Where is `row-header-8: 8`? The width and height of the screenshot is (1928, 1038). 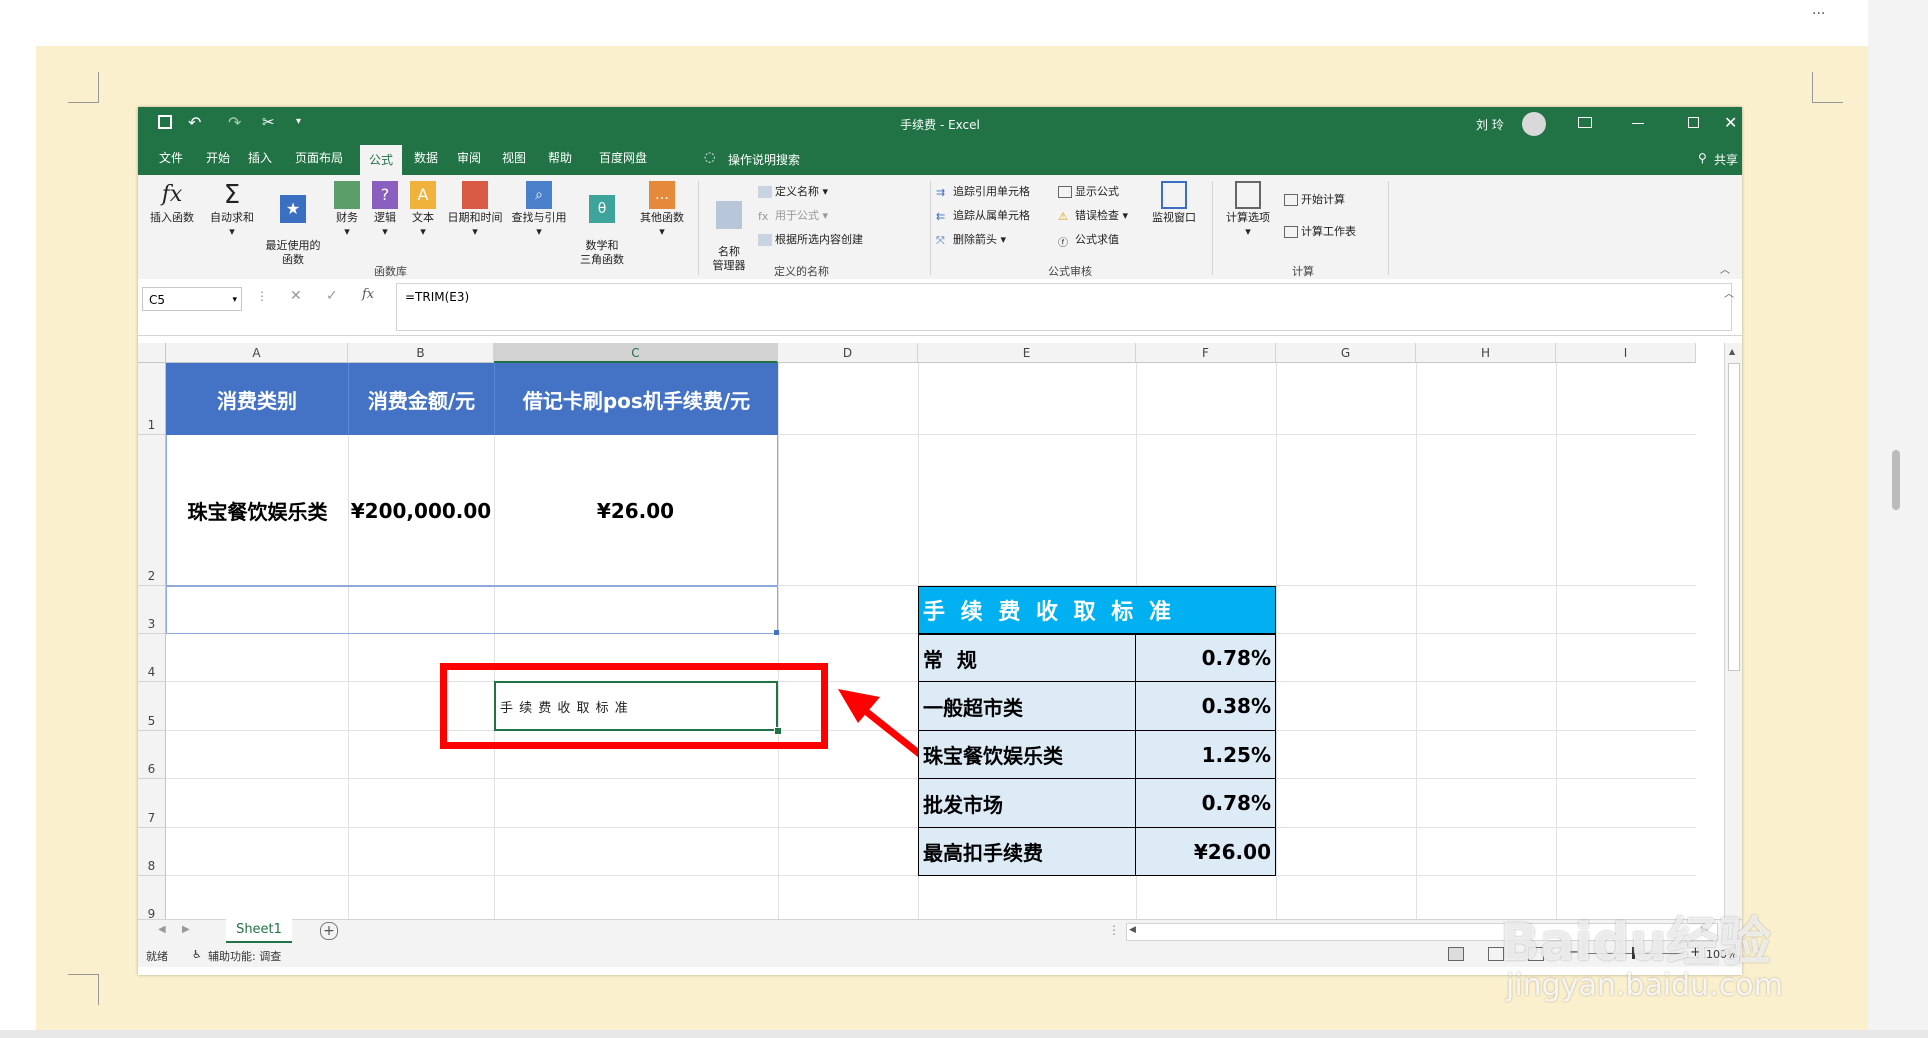 row-header-8: 8 is located at coordinates (152, 852).